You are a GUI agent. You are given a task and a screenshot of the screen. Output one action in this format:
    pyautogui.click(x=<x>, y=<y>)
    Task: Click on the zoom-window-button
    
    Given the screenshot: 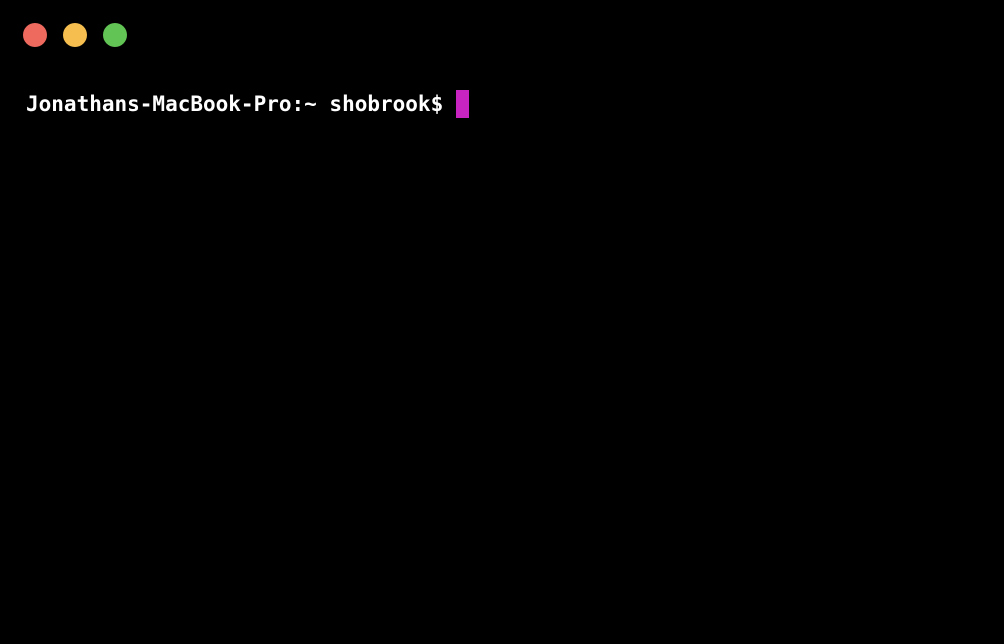 What is the action you would take?
    pyautogui.click(x=115, y=35)
    